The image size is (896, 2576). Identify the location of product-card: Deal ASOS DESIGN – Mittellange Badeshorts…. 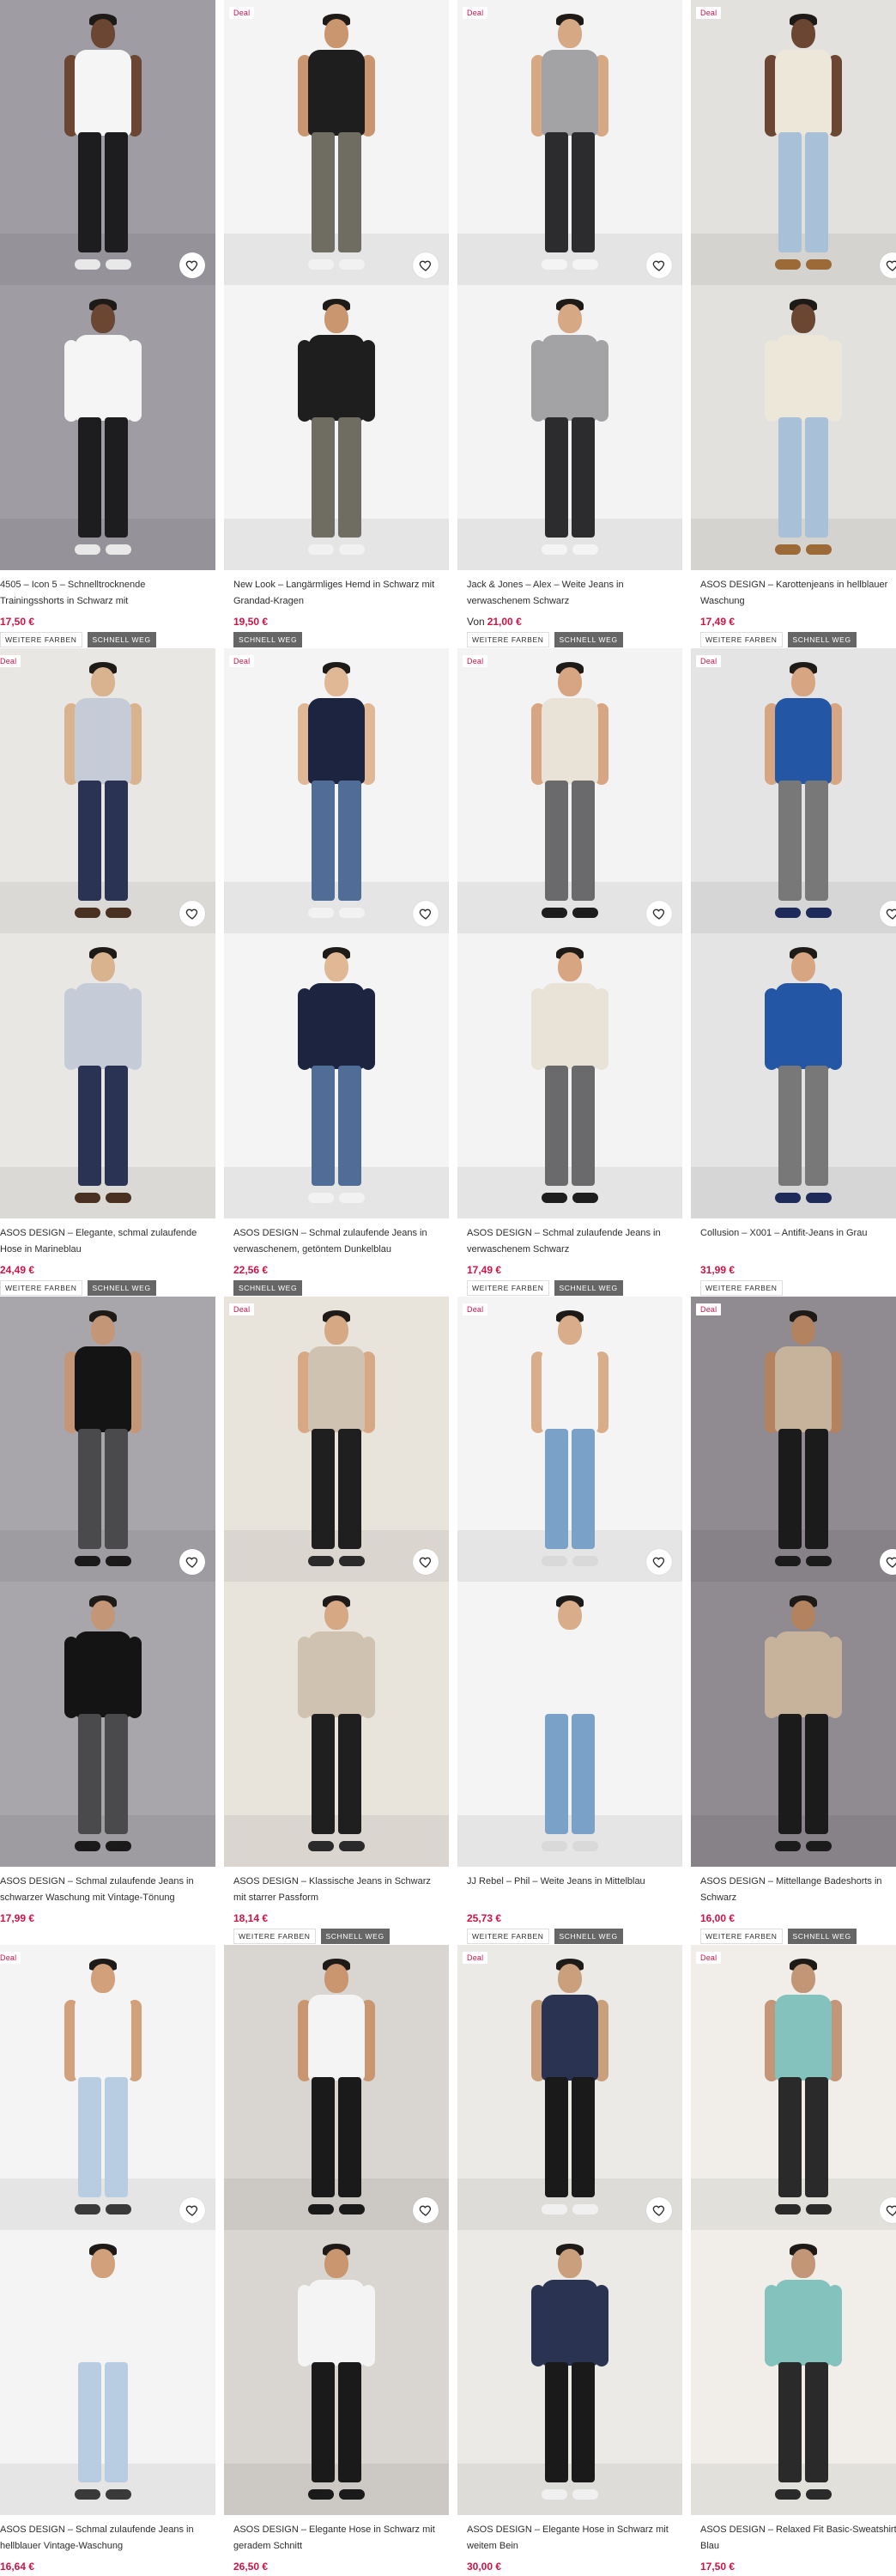
(793, 1620).